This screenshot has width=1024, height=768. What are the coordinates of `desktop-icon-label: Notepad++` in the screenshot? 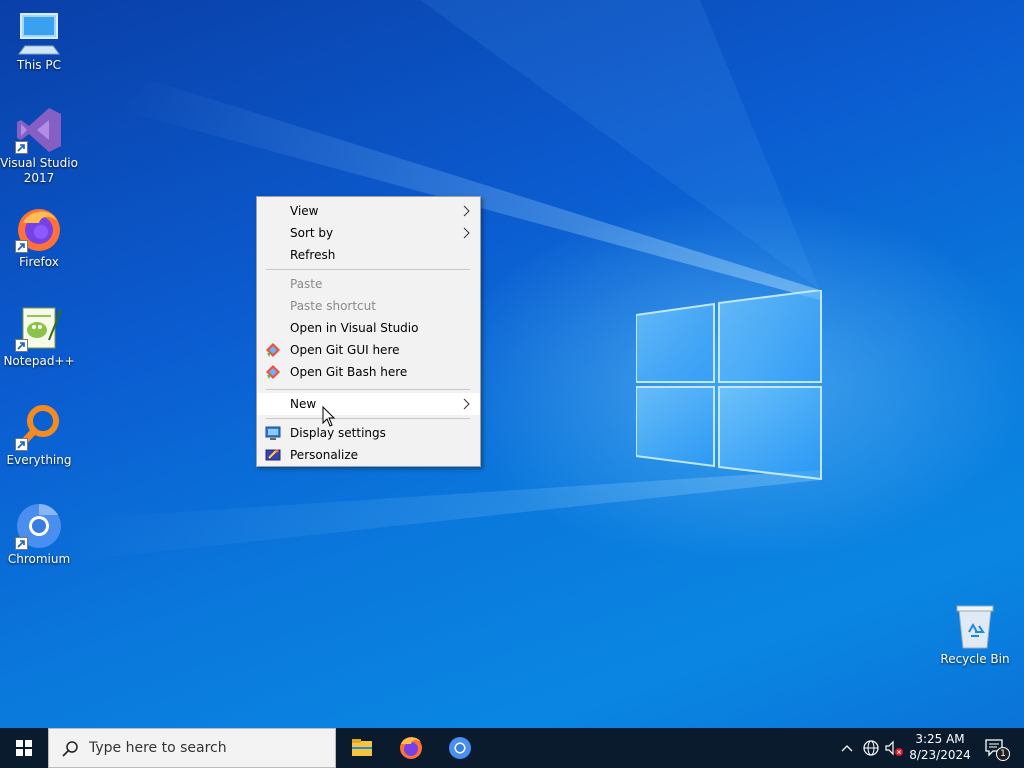 It's located at (39, 361).